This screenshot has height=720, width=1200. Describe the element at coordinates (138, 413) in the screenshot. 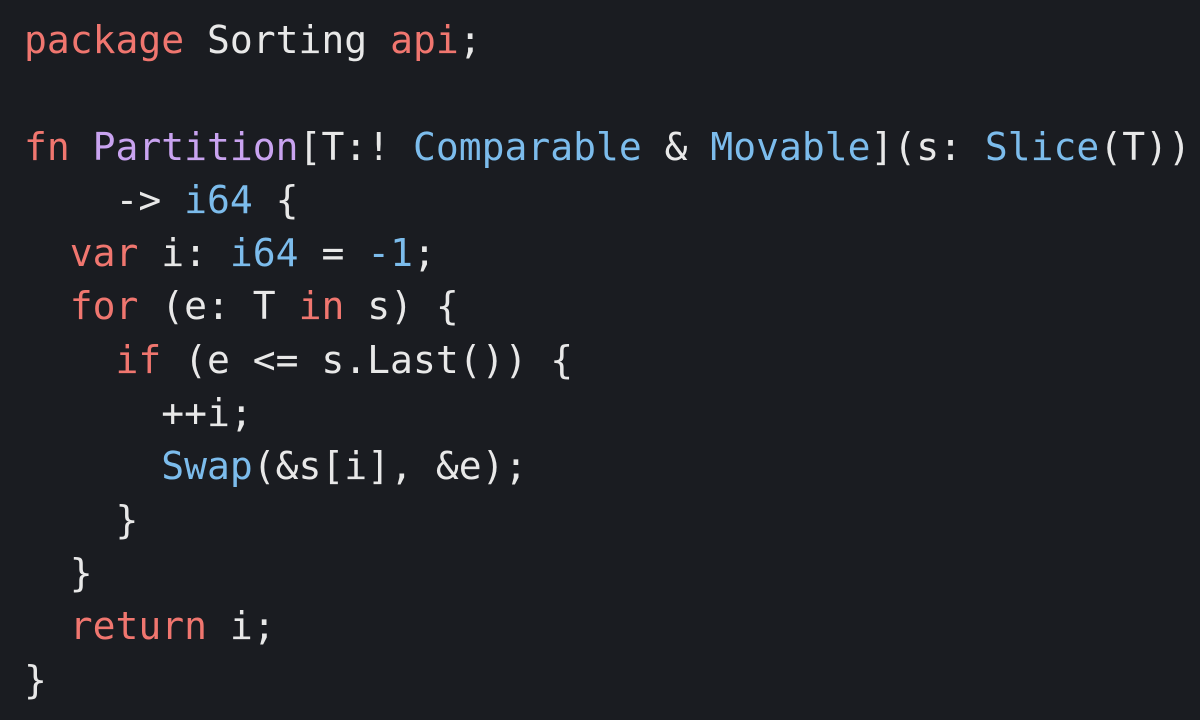

I see `code-token-text: ++i;` at that location.